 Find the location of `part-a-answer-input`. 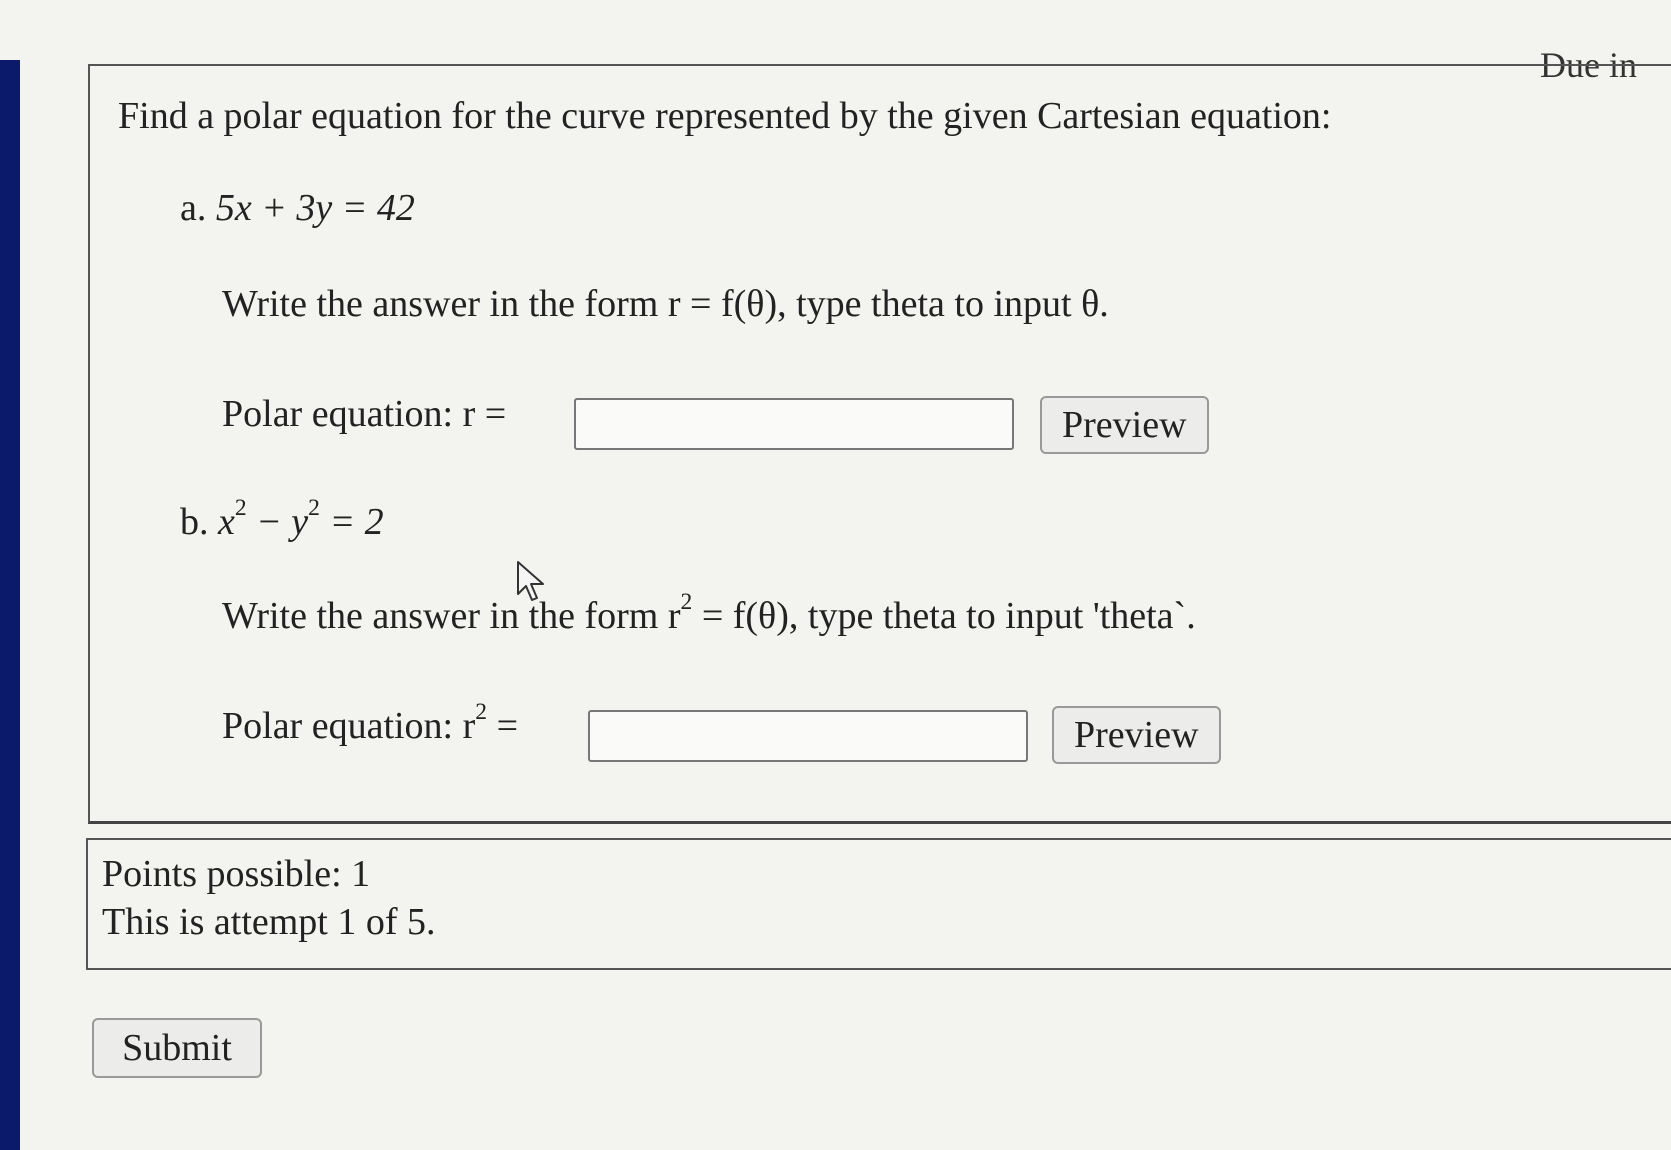

part-a-answer-input is located at coordinates (794, 424).